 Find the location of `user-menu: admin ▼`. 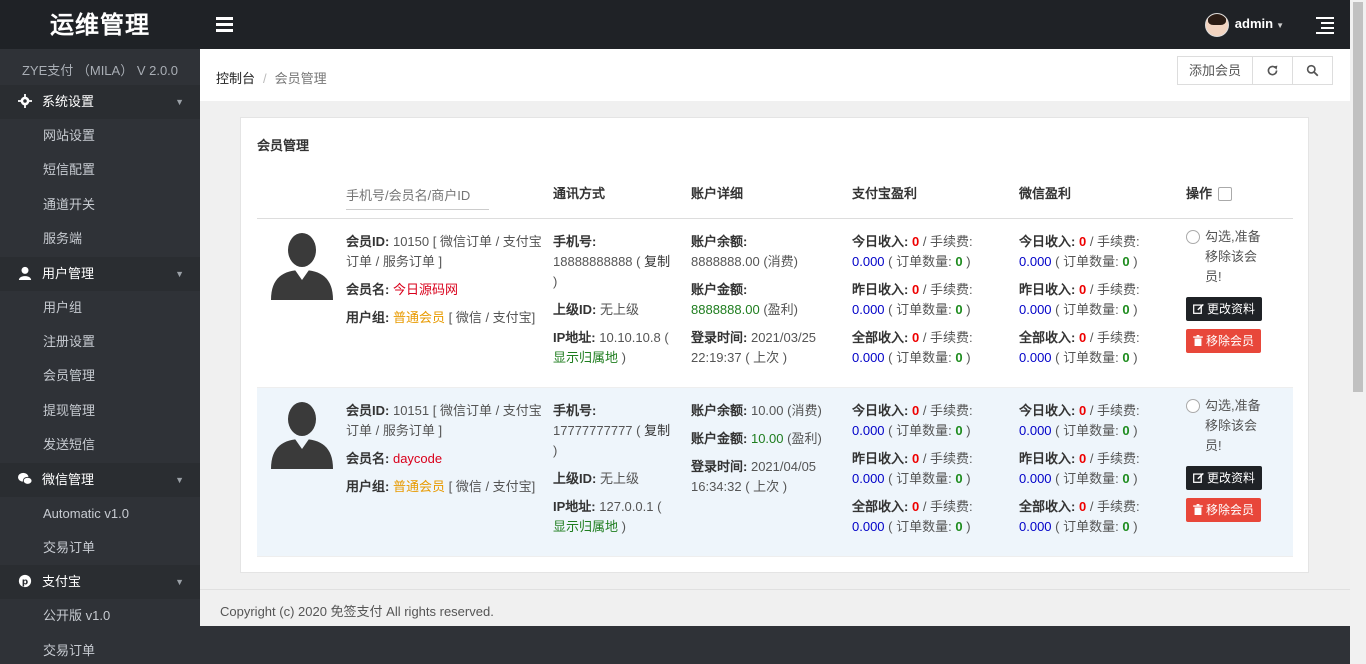

user-menu: admin ▼ is located at coordinates (1244, 24).